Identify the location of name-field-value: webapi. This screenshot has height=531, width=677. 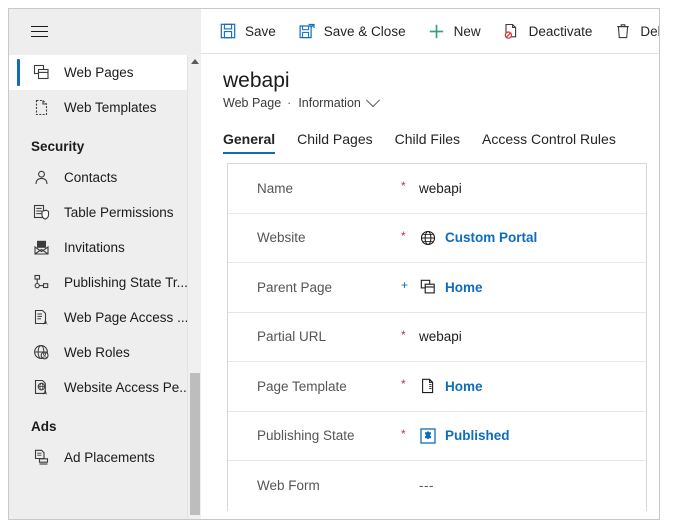
(440, 188).